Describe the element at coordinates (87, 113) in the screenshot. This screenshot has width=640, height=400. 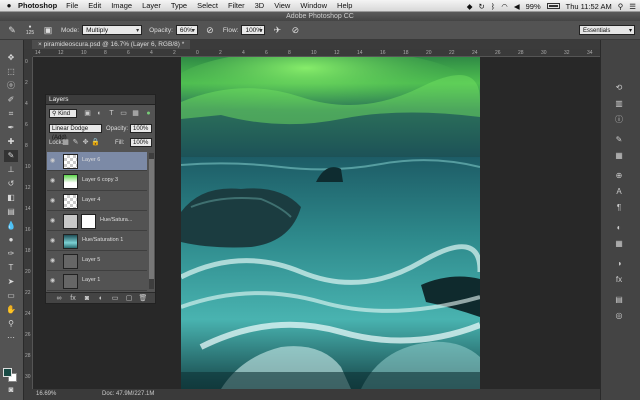
I see `filter-pixel-icon: ▣` at that location.